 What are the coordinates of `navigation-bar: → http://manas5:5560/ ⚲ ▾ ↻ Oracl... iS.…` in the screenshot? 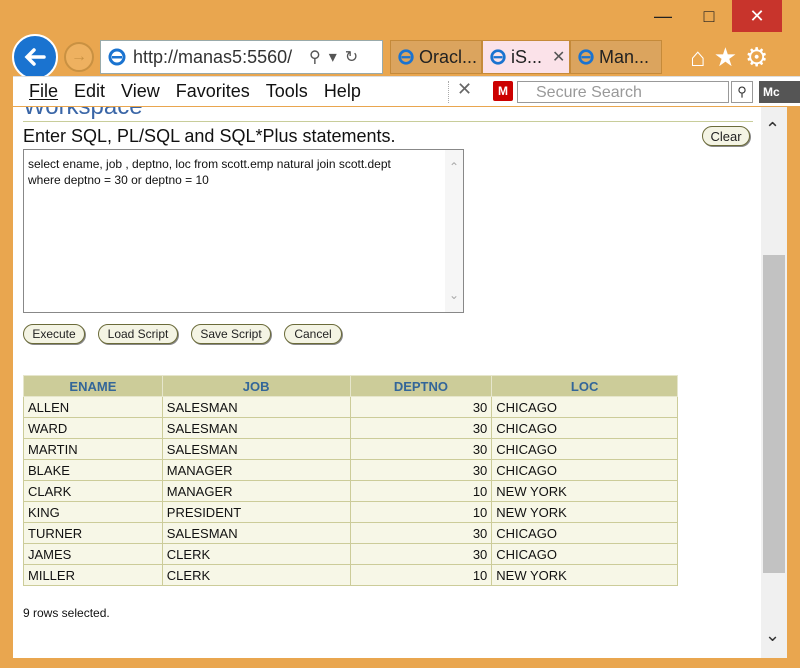 It's located at (405, 57).